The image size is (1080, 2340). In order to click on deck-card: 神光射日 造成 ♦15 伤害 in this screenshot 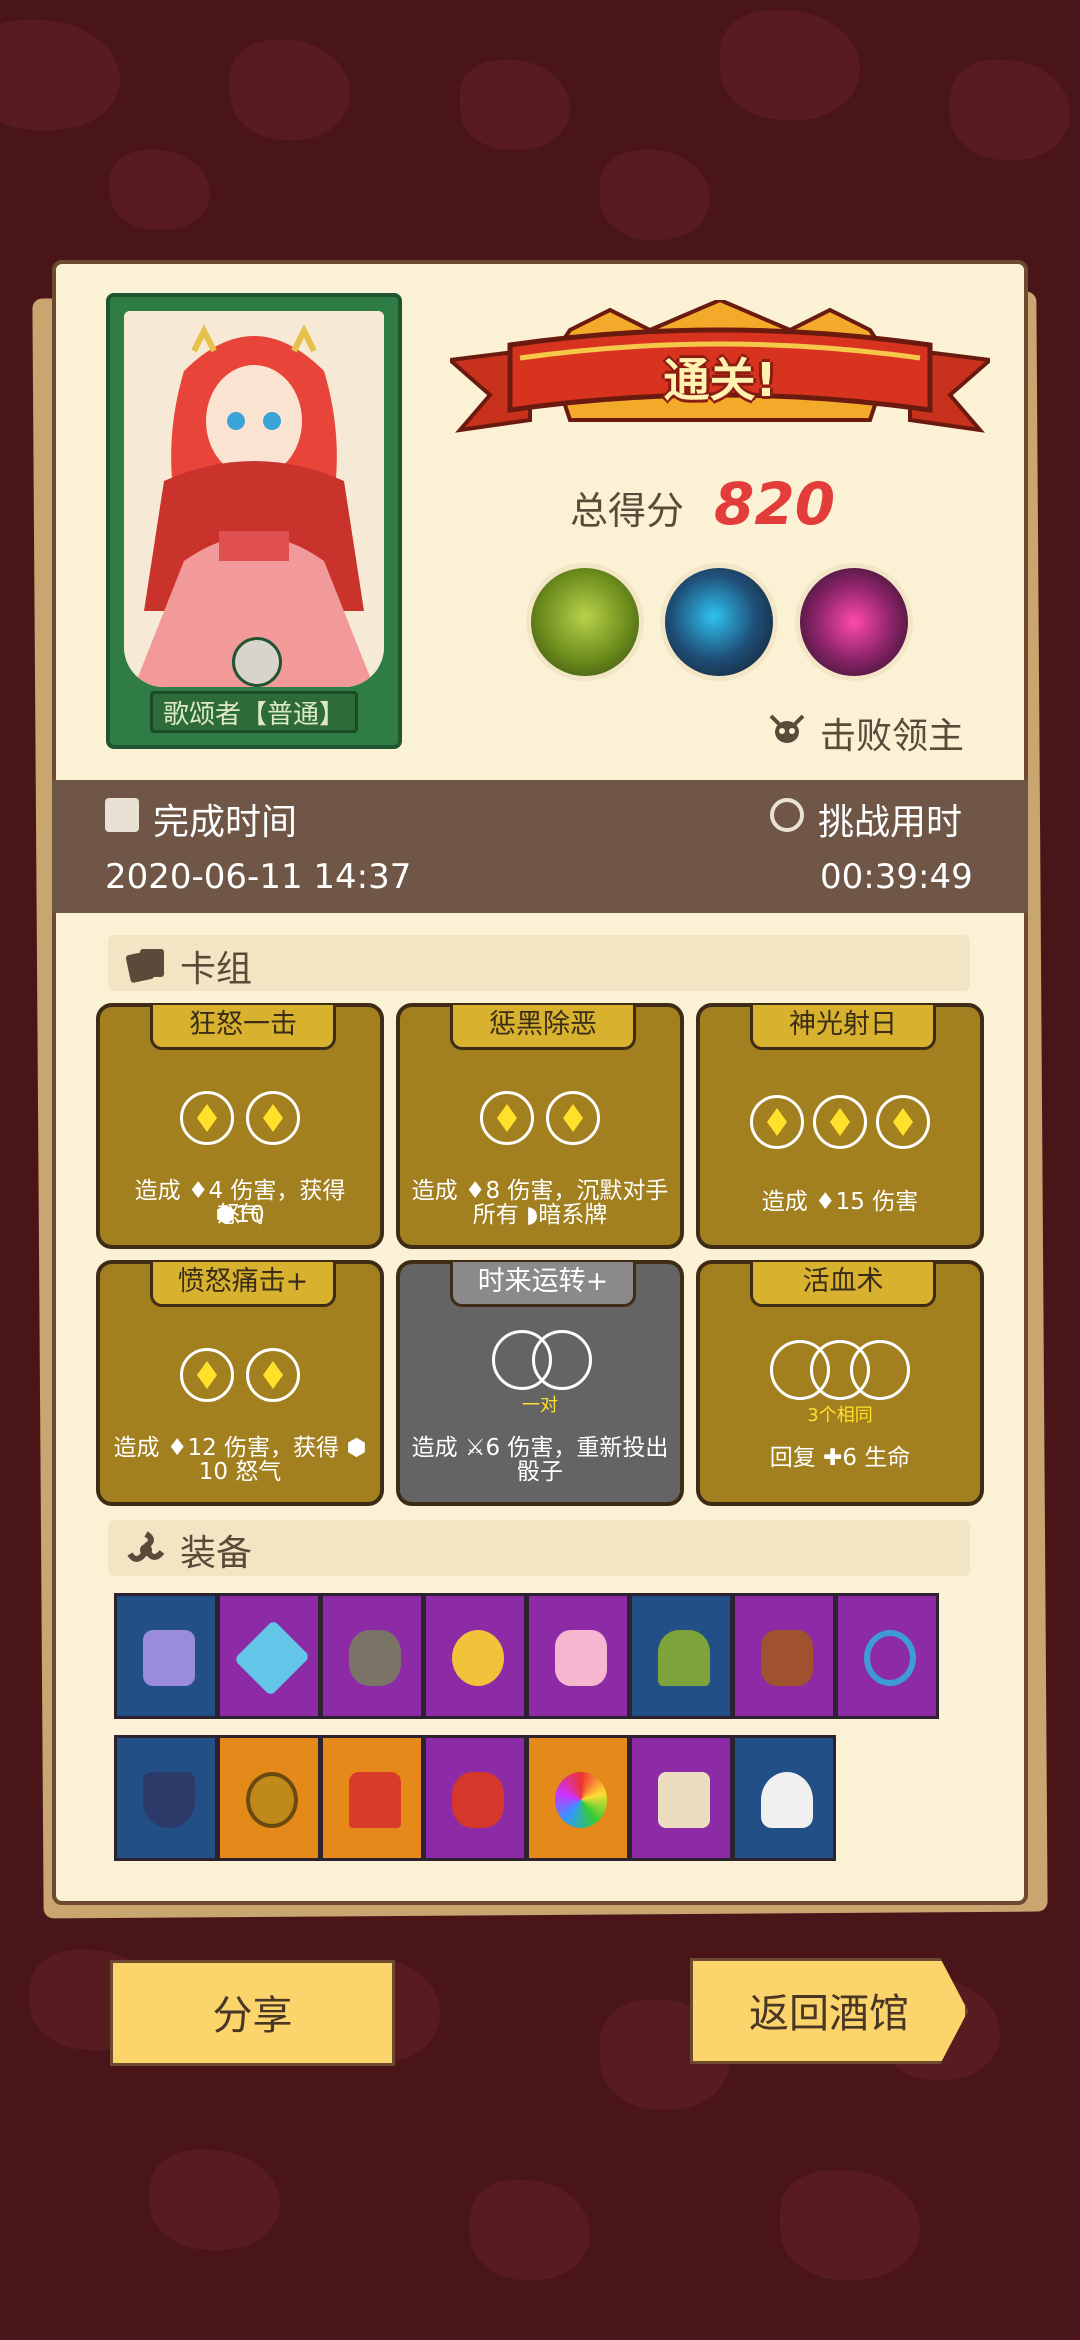, I will do `click(840, 1126)`.